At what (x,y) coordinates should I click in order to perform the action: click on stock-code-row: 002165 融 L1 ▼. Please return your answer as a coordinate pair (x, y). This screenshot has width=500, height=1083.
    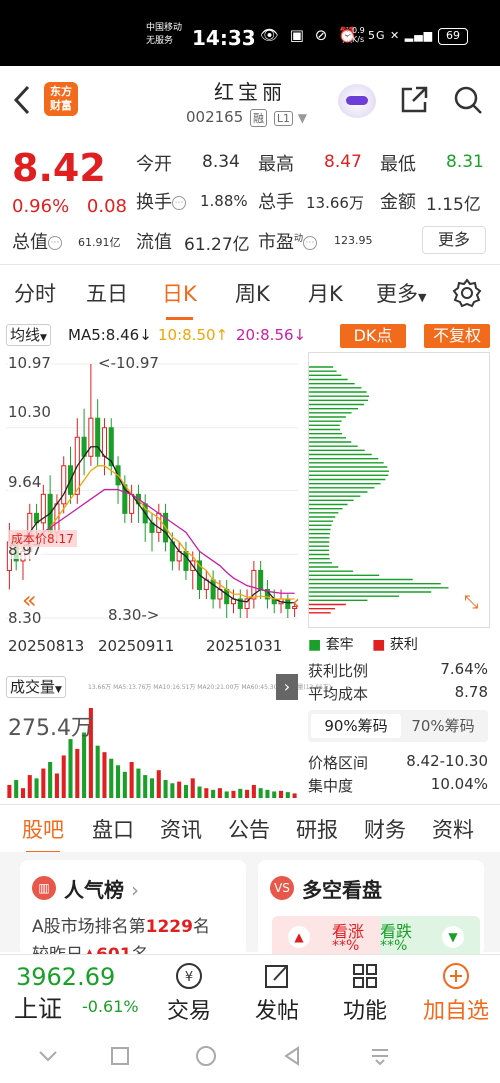
    Looking at the image, I should click on (246, 117).